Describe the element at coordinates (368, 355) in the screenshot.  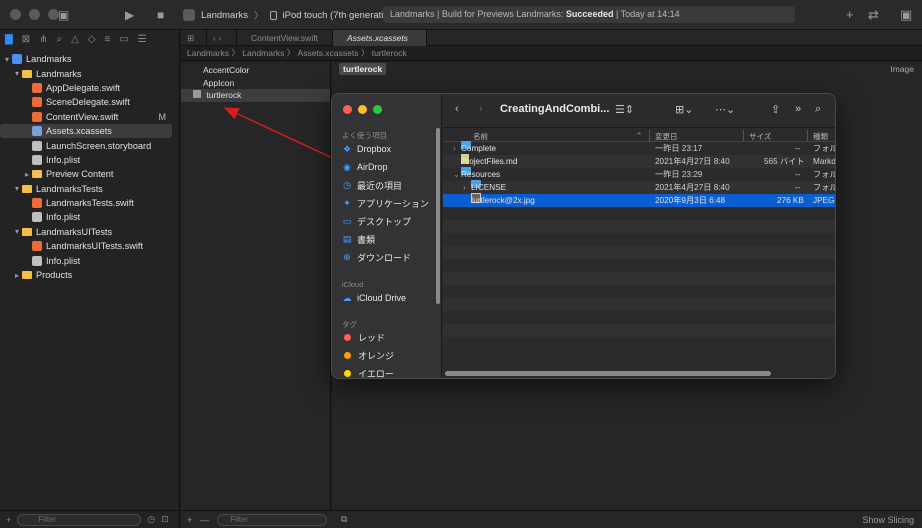
I see `sidebar-tag-orange: オレンジ` at that location.